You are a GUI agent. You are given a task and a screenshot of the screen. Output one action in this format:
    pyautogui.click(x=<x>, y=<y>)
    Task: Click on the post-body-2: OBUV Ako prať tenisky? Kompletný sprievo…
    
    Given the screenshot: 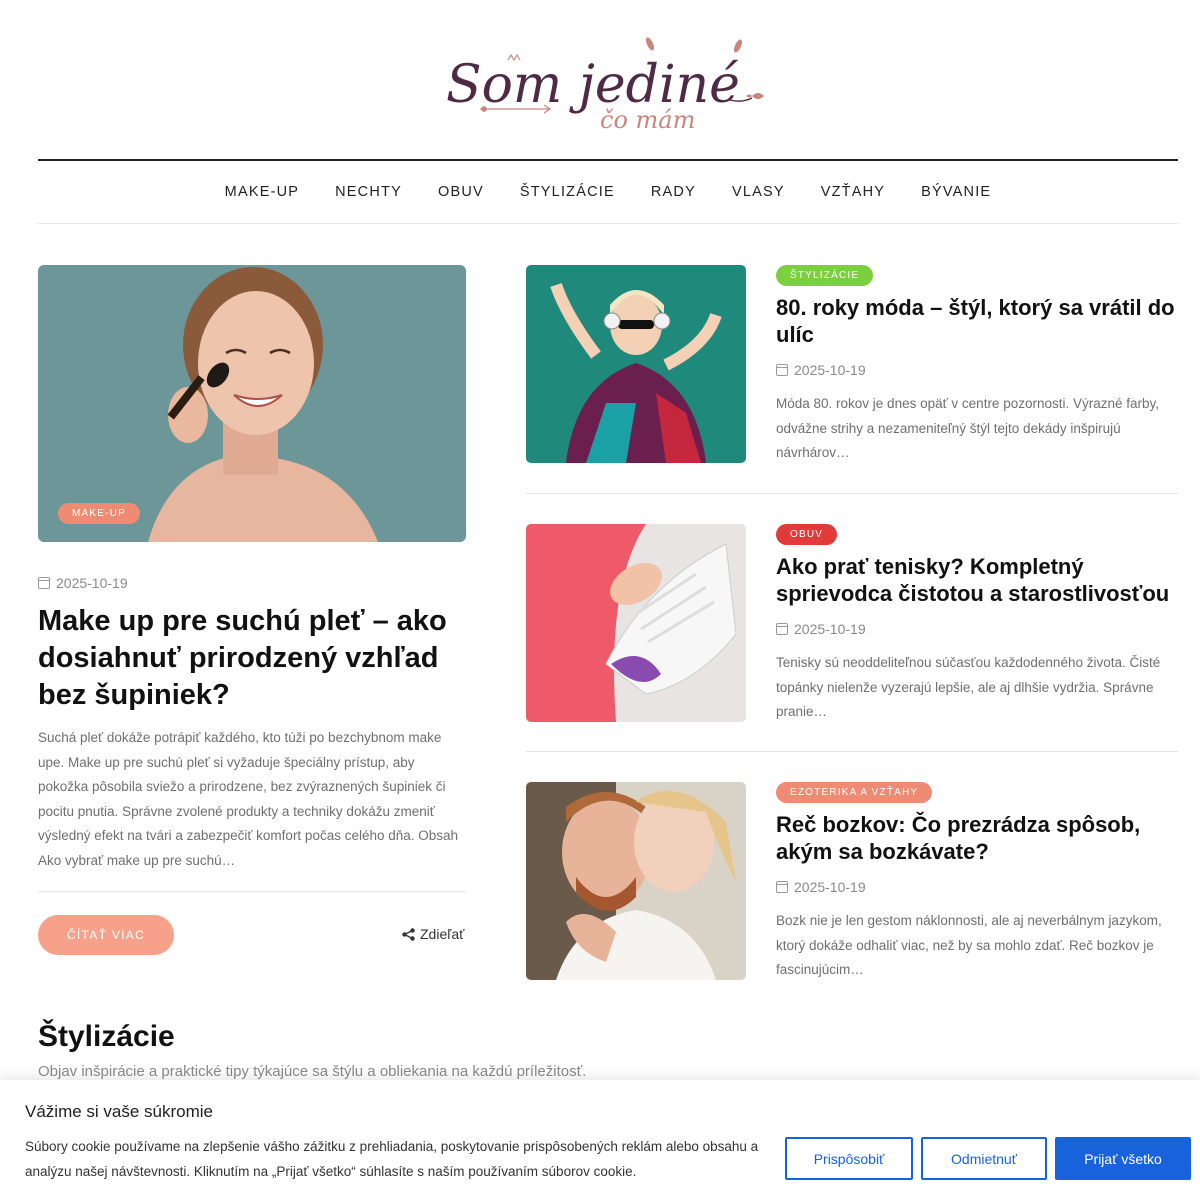 What is the action you would take?
    pyautogui.click(x=977, y=624)
    